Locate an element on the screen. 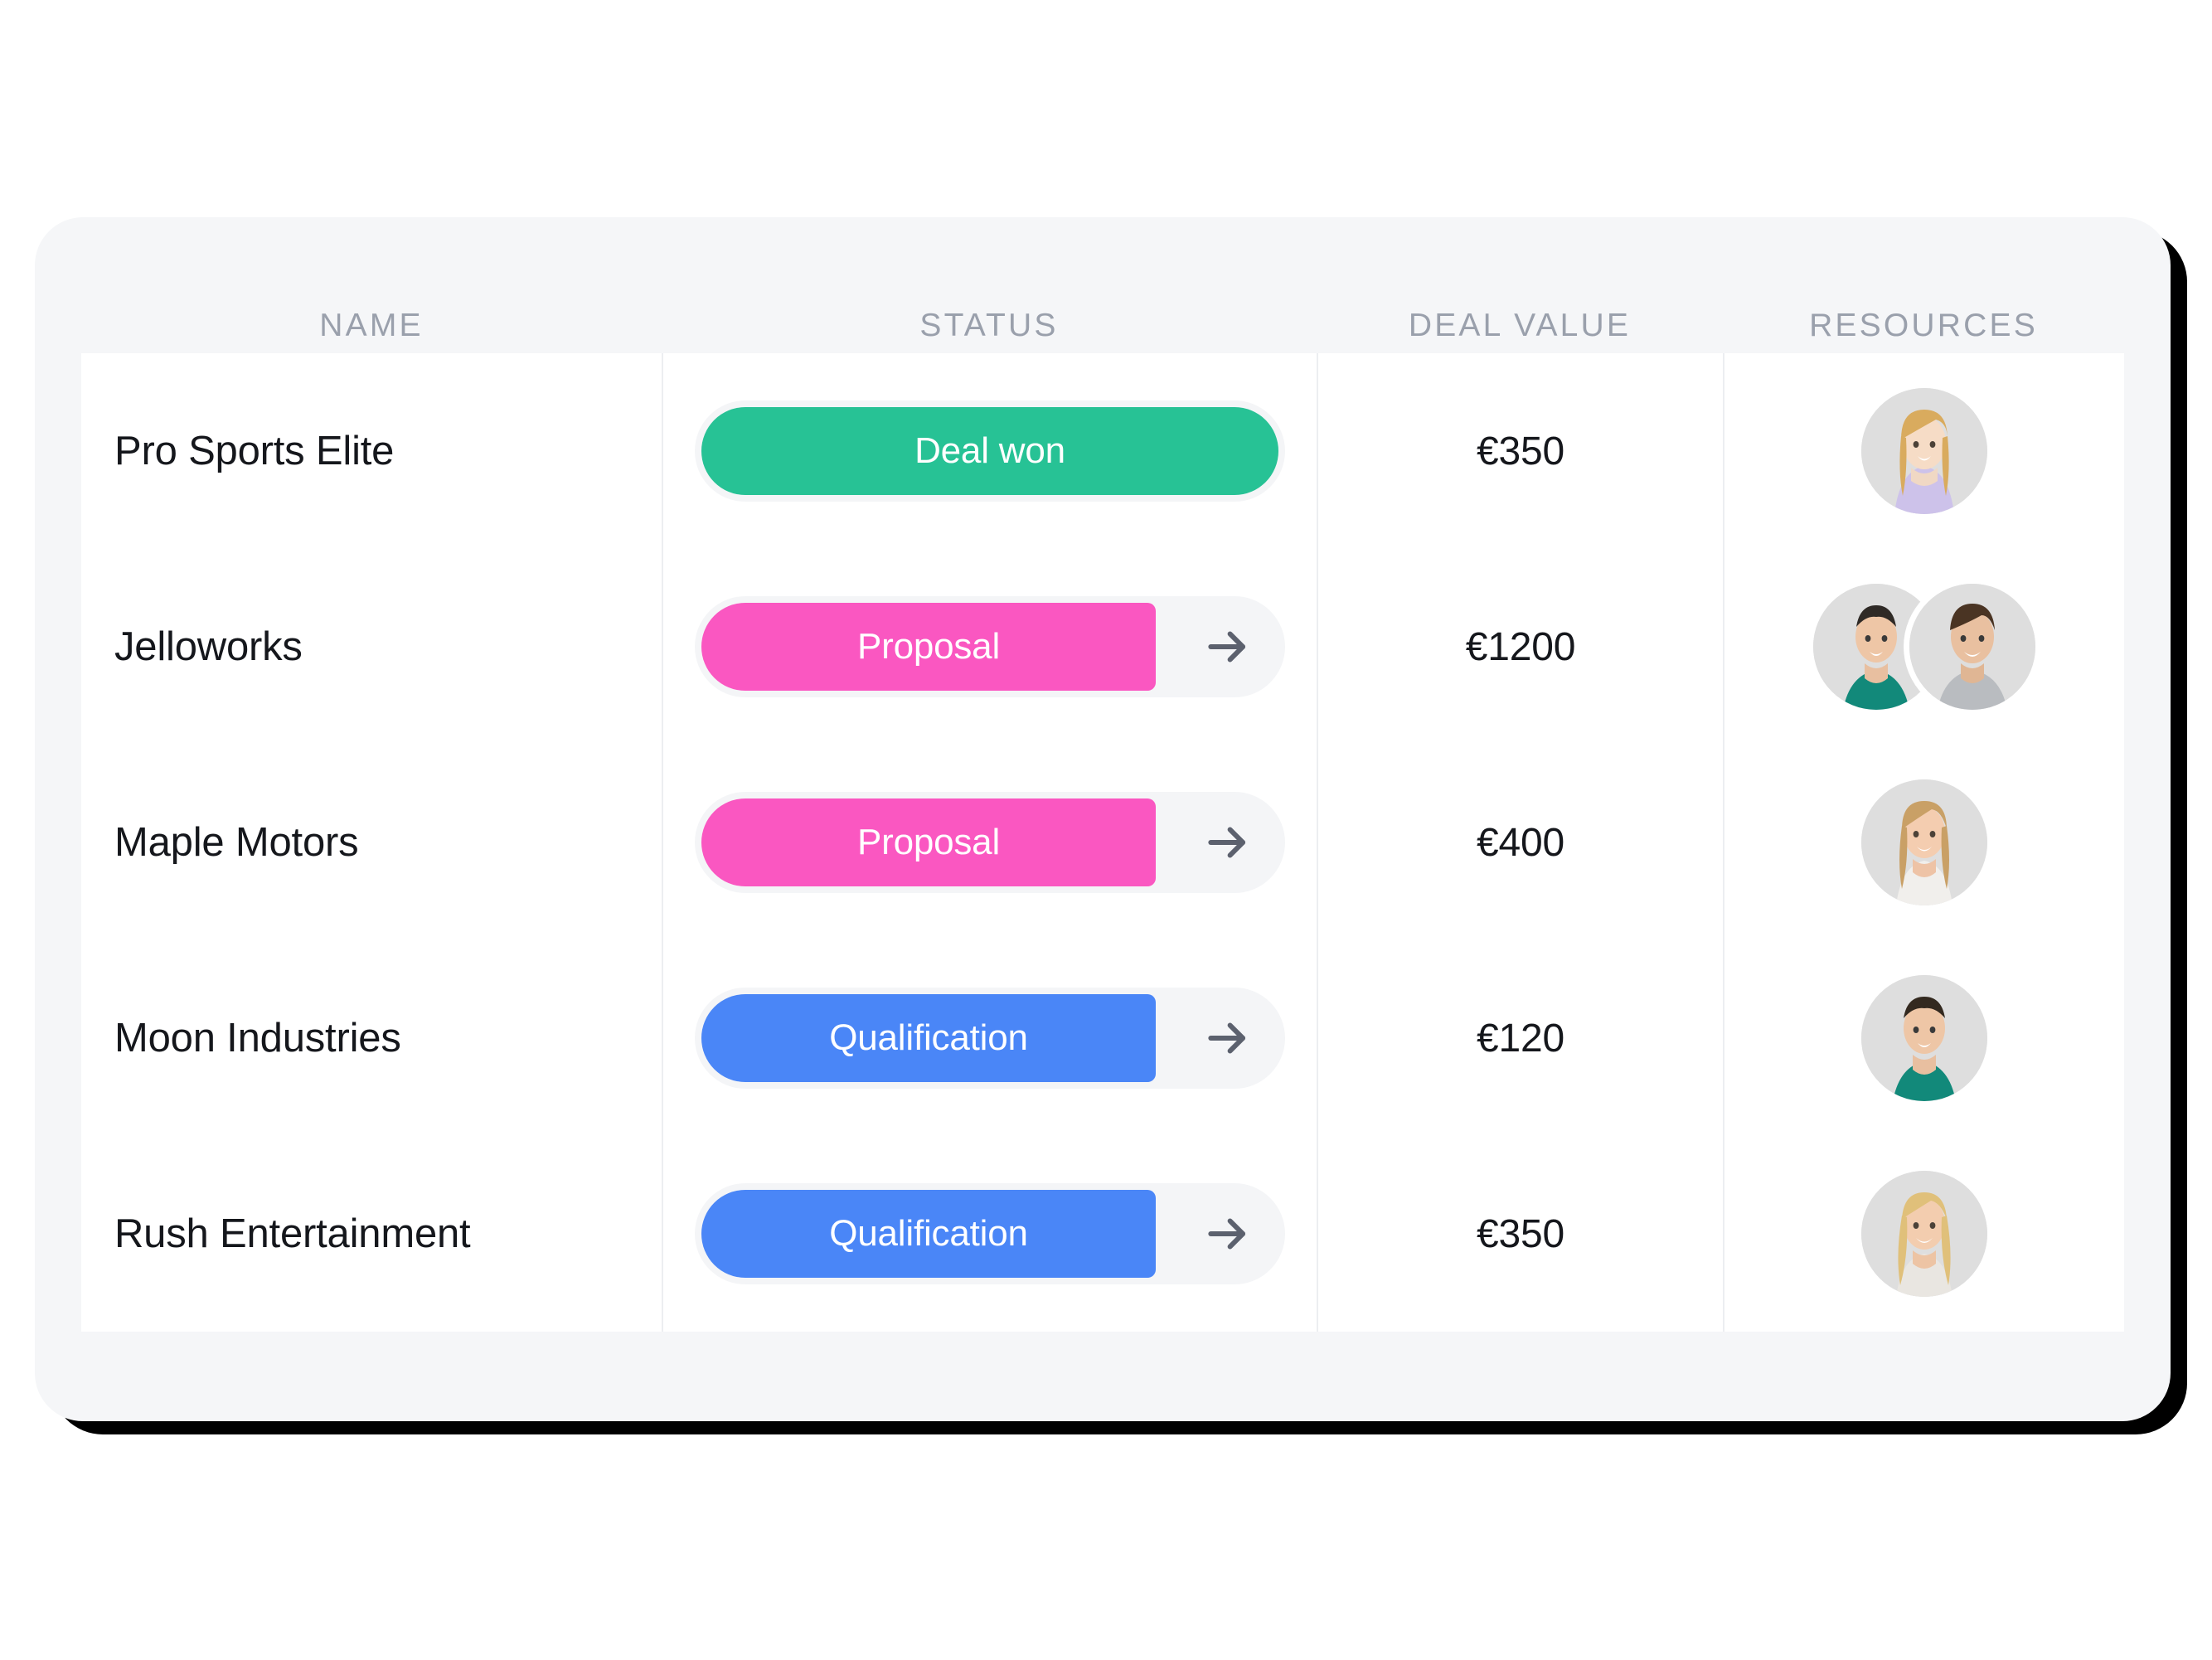  table-row: Rush Entertainment Qualification €350 is located at coordinates (1102, 1234).